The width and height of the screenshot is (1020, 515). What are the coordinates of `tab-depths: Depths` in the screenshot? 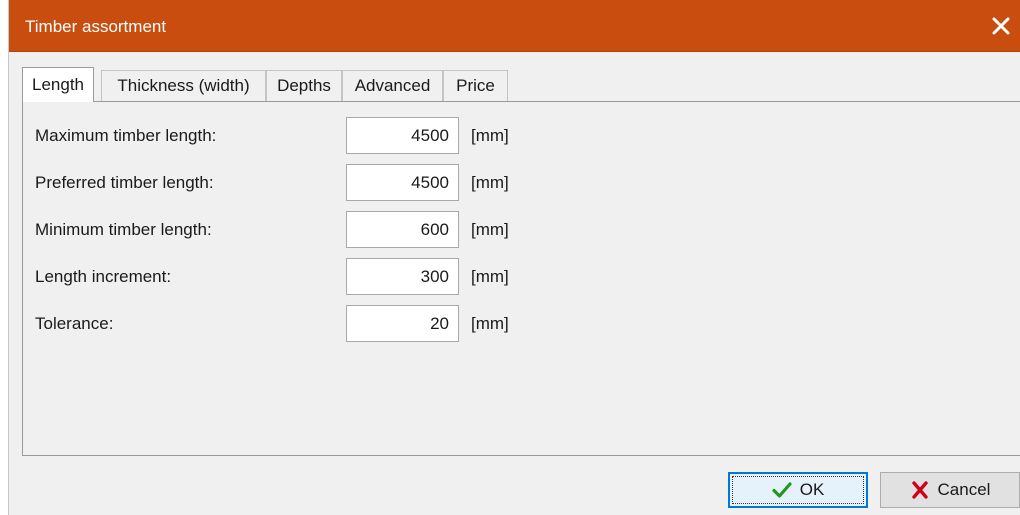 It's located at (304, 85).